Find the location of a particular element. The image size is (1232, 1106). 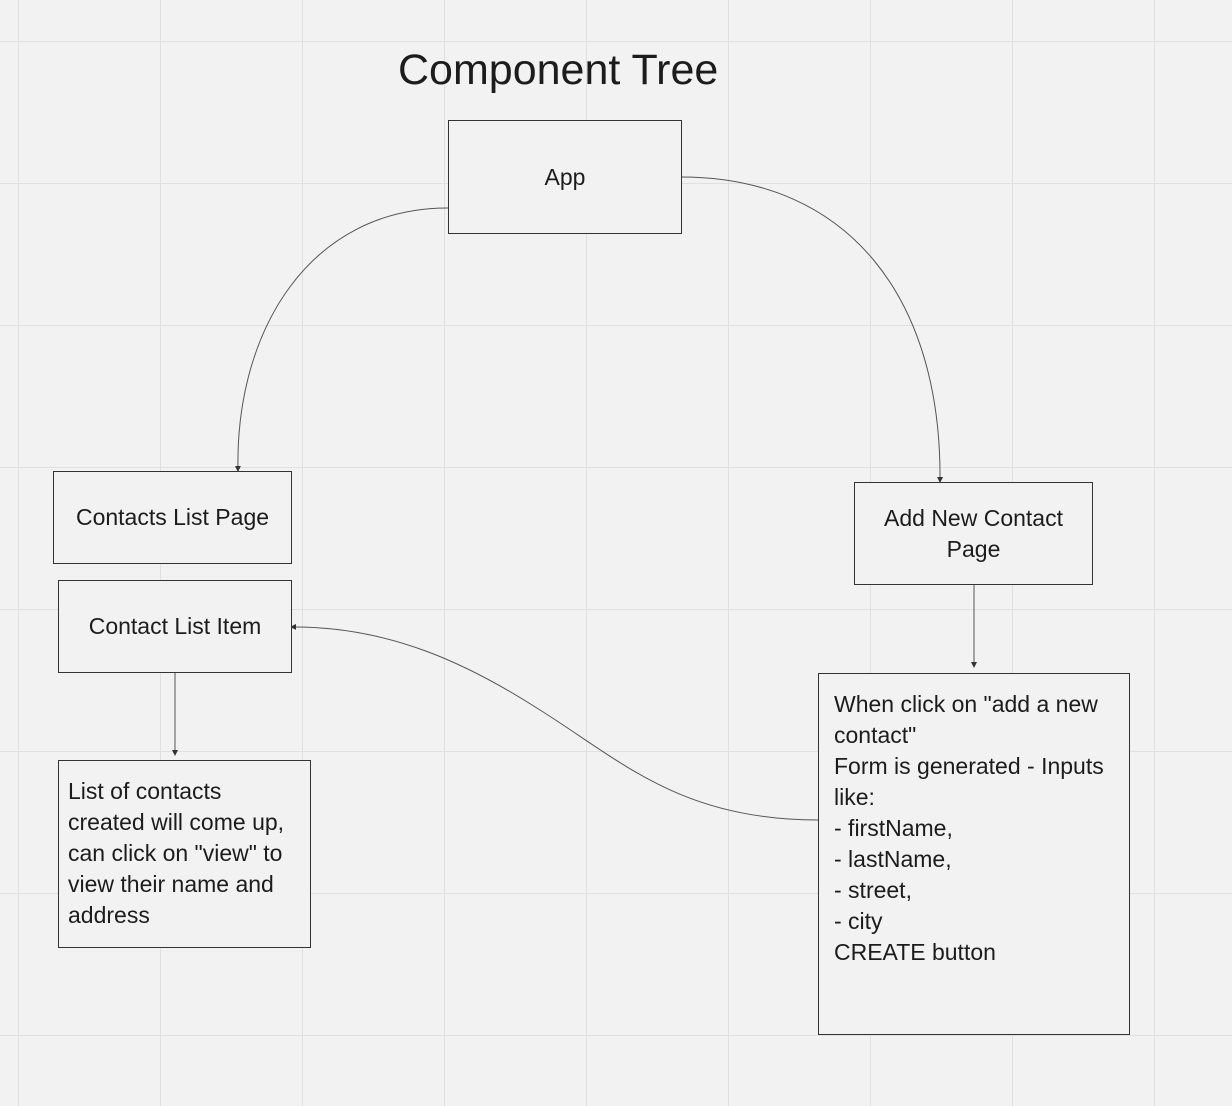

node-contacts-list-page-label: Contacts List Page is located at coordinates (172, 517).